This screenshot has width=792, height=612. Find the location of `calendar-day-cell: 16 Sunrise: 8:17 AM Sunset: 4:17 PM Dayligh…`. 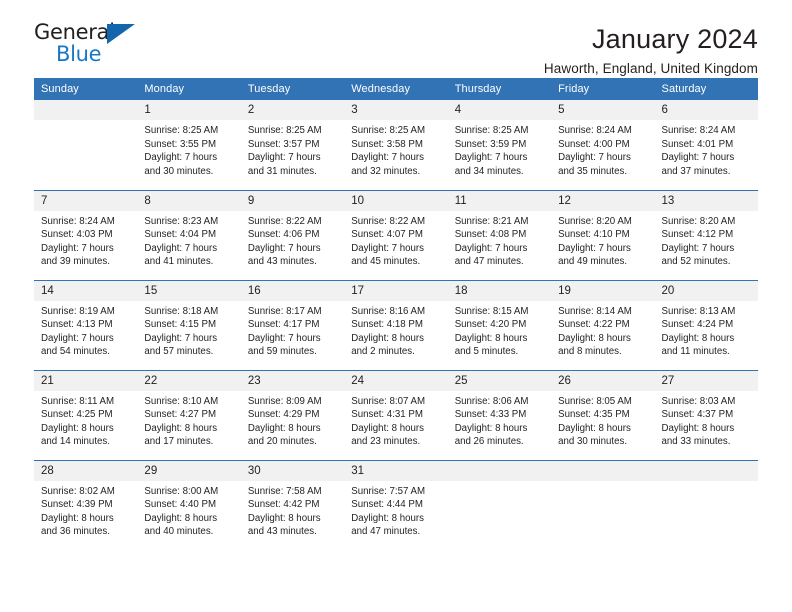

calendar-day-cell: 16 Sunrise: 8:17 AM Sunset: 4:17 PM Dayligh… is located at coordinates (292, 324).